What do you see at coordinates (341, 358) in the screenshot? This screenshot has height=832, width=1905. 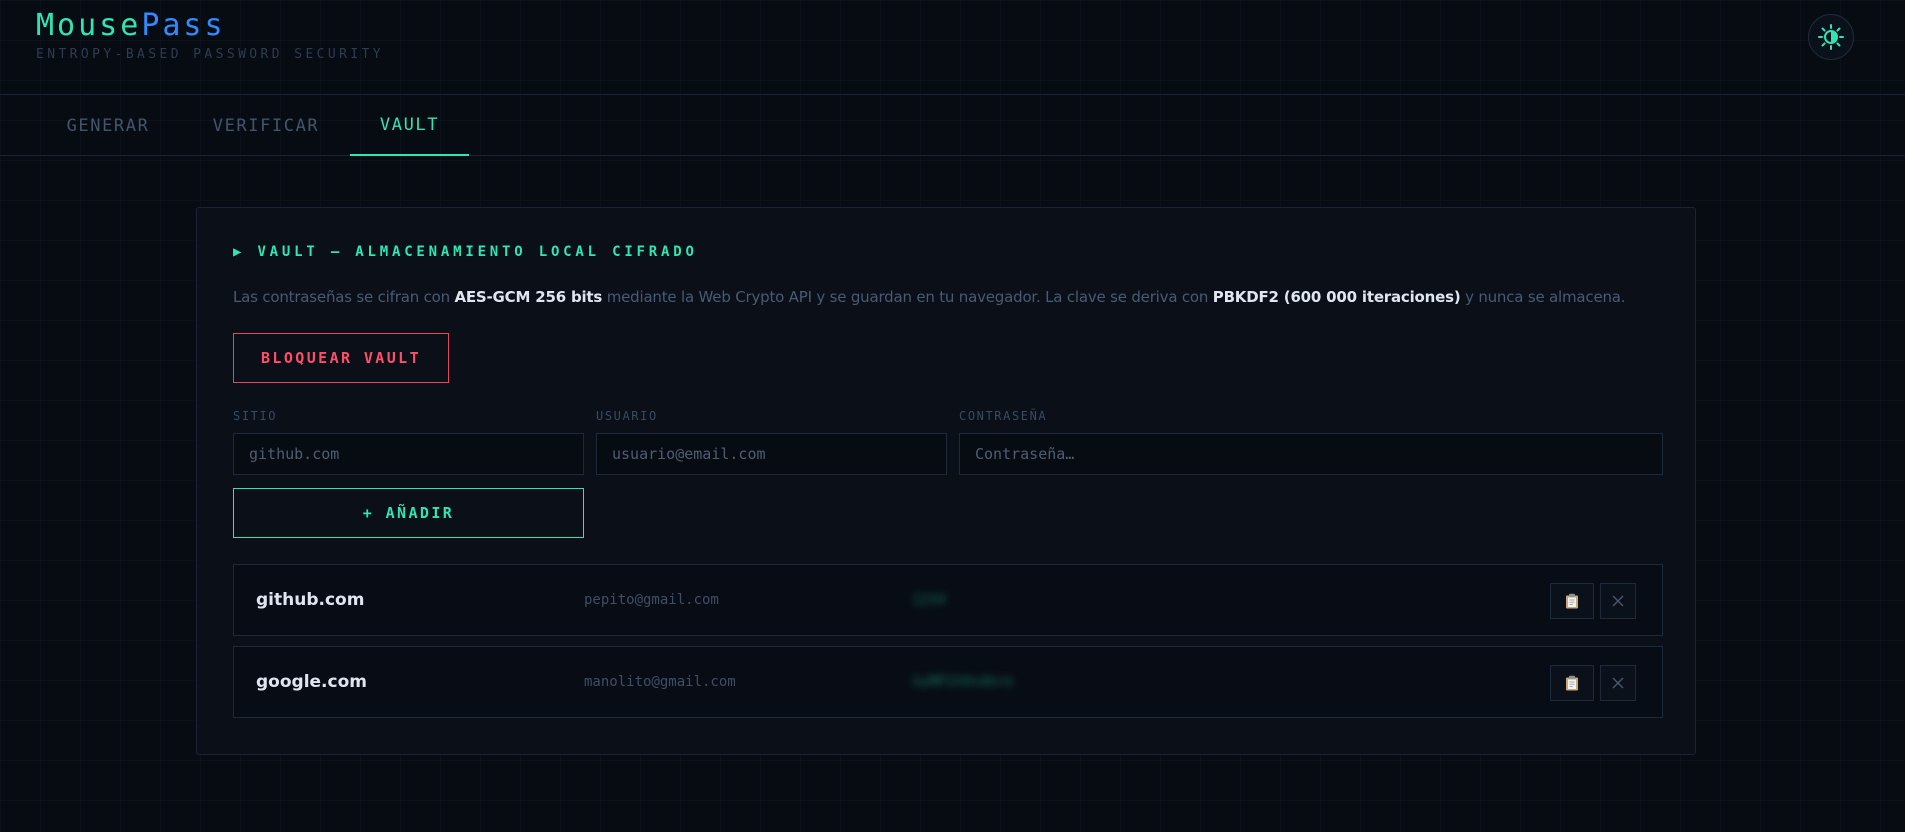 I see `lock-vault-button: BLOQUEAR VAULT` at bounding box center [341, 358].